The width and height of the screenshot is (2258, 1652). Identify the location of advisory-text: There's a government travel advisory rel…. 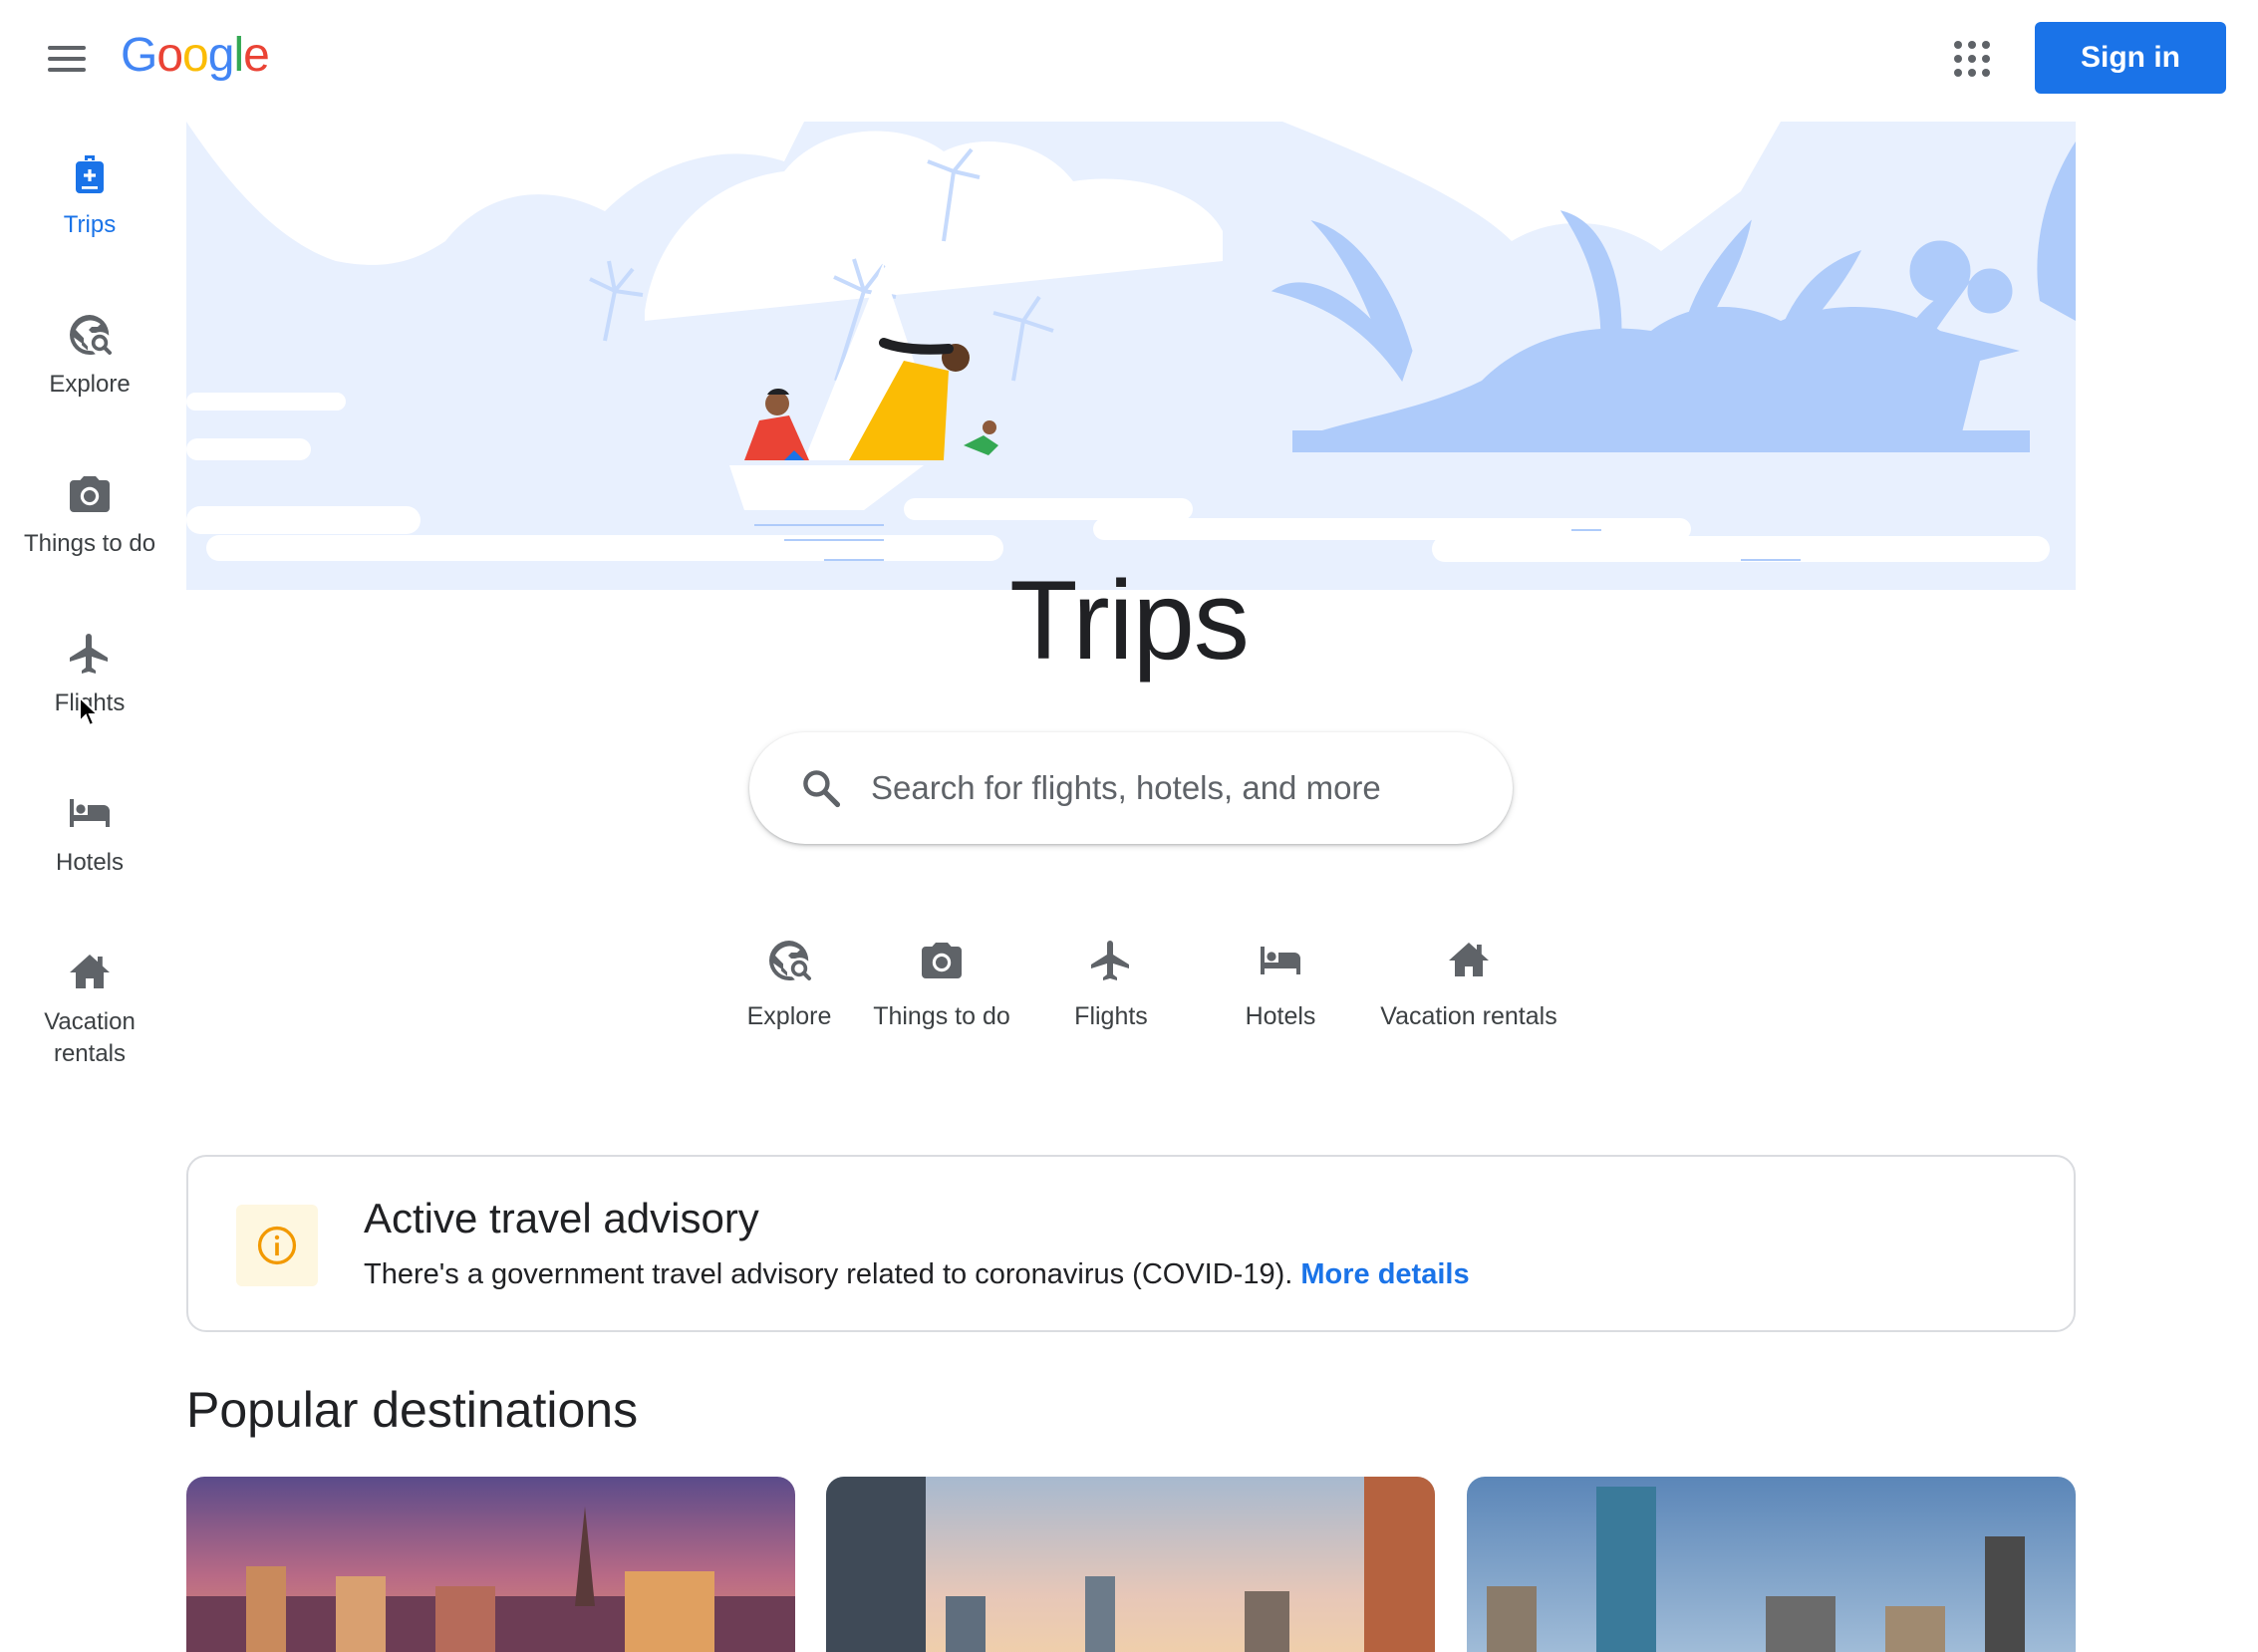
(917, 1274).